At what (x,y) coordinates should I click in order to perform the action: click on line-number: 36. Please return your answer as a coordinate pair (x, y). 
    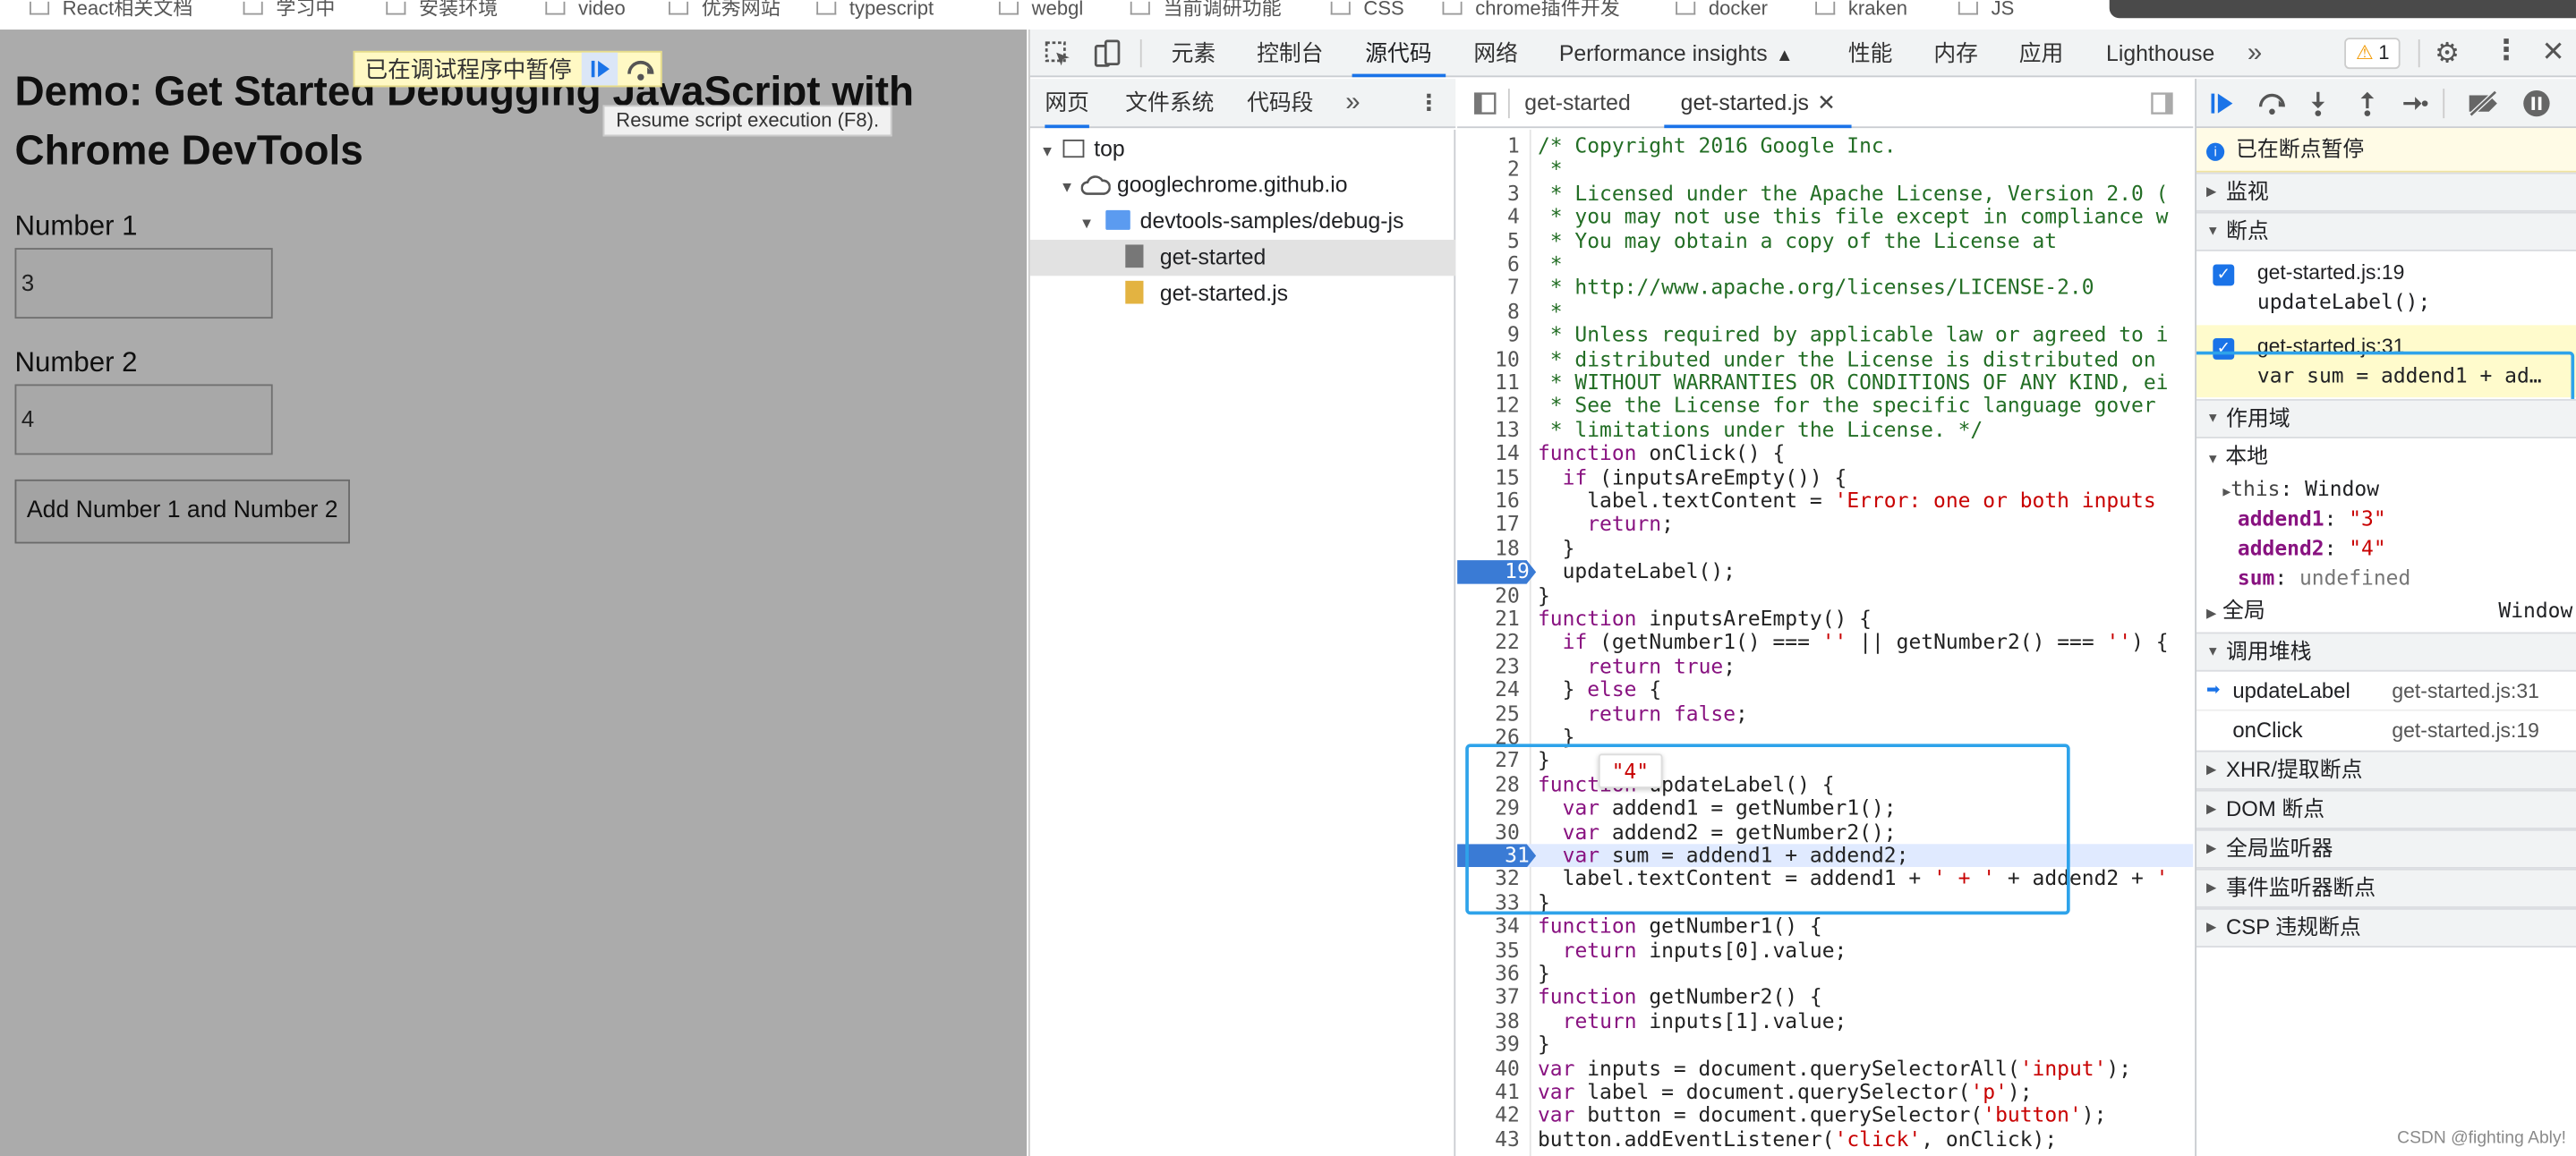
    Looking at the image, I should click on (1491, 973).